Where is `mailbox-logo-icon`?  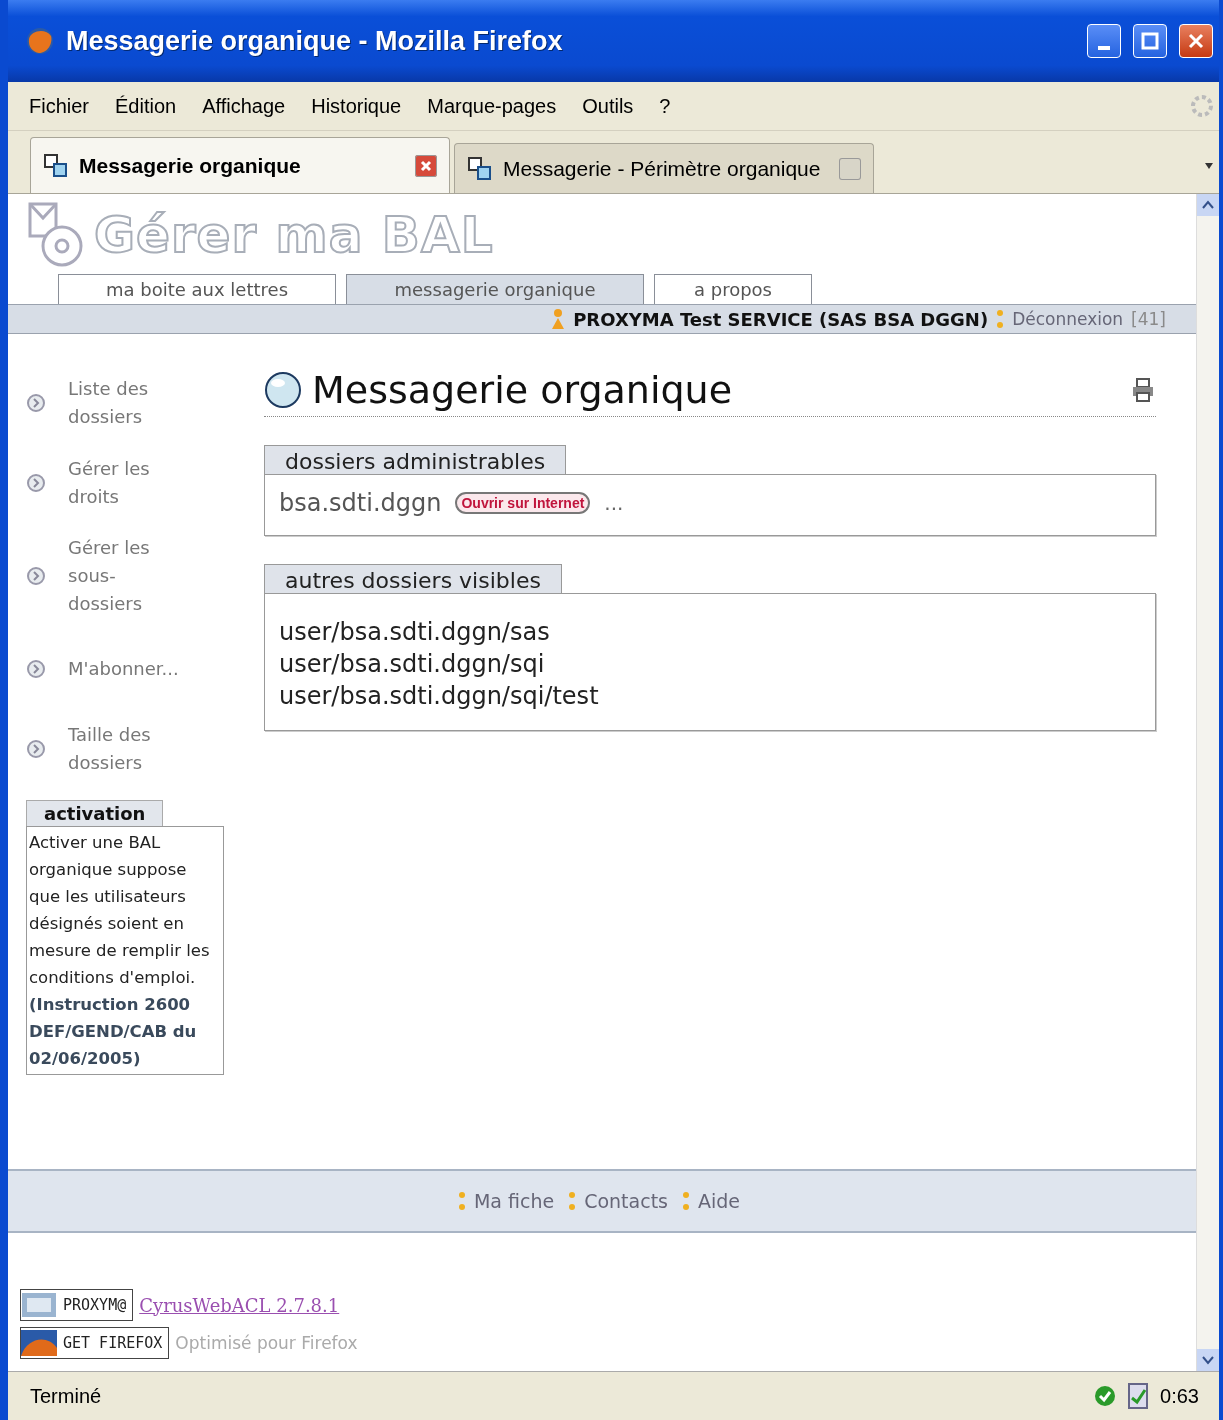
mailbox-logo-icon is located at coordinates (56, 235).